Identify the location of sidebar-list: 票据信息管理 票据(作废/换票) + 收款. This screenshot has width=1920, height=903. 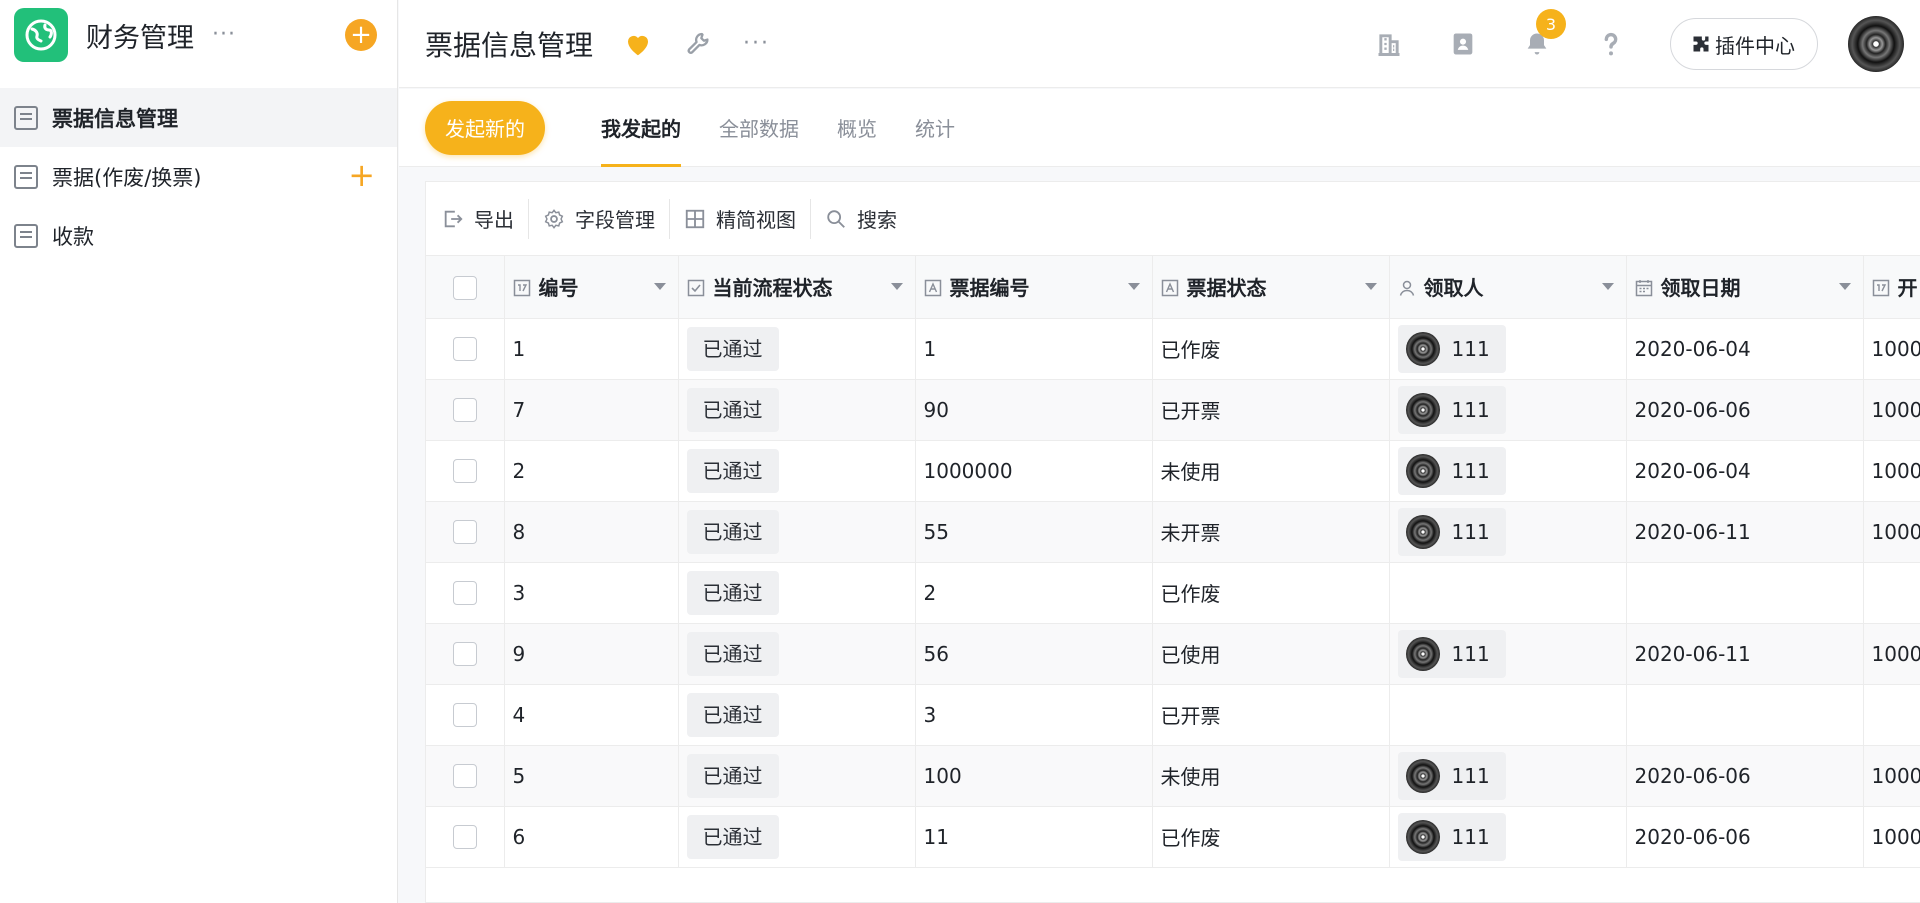
(198, 176).